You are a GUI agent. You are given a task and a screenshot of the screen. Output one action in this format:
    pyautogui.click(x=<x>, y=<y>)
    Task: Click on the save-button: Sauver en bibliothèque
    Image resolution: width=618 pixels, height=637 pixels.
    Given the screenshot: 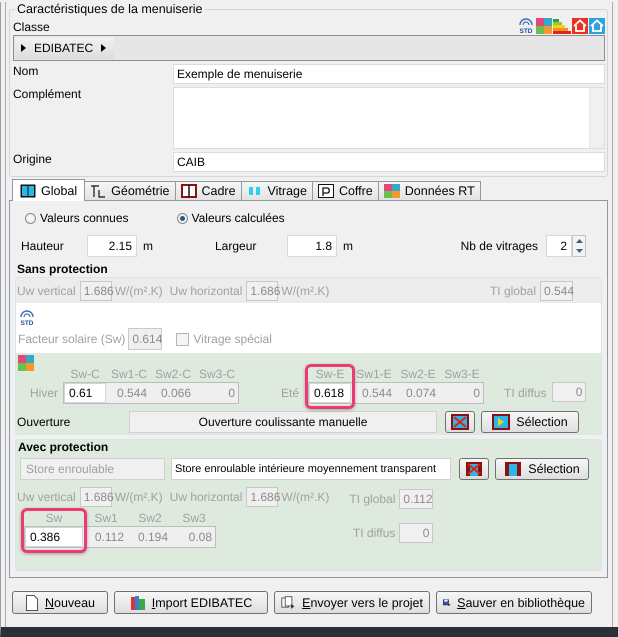 What is the action you would take?
    pyautogui.click(x=514, y=602)
    